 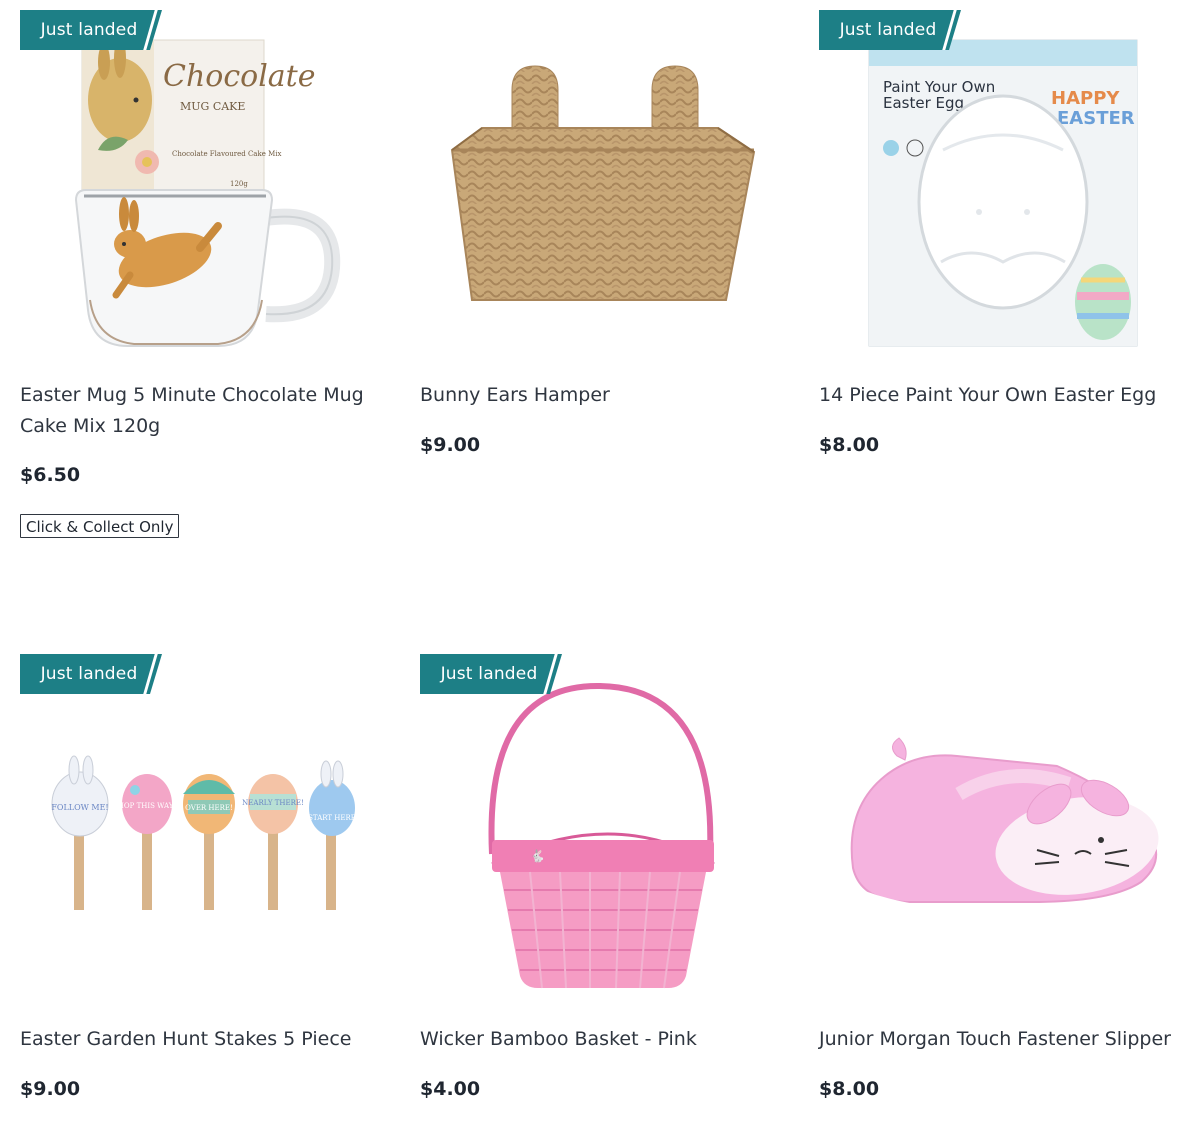 What do you see at coordinates (100, 526) in the screenshot?
I see `click-collect-tag: Click & Collect Only` at bounding box center [100, 526].